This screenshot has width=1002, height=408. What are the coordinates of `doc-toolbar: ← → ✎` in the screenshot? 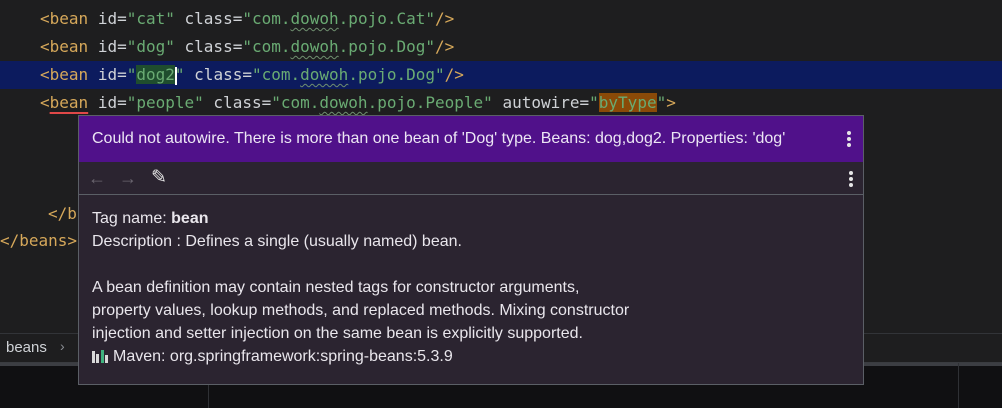 It's located at (471, 179).